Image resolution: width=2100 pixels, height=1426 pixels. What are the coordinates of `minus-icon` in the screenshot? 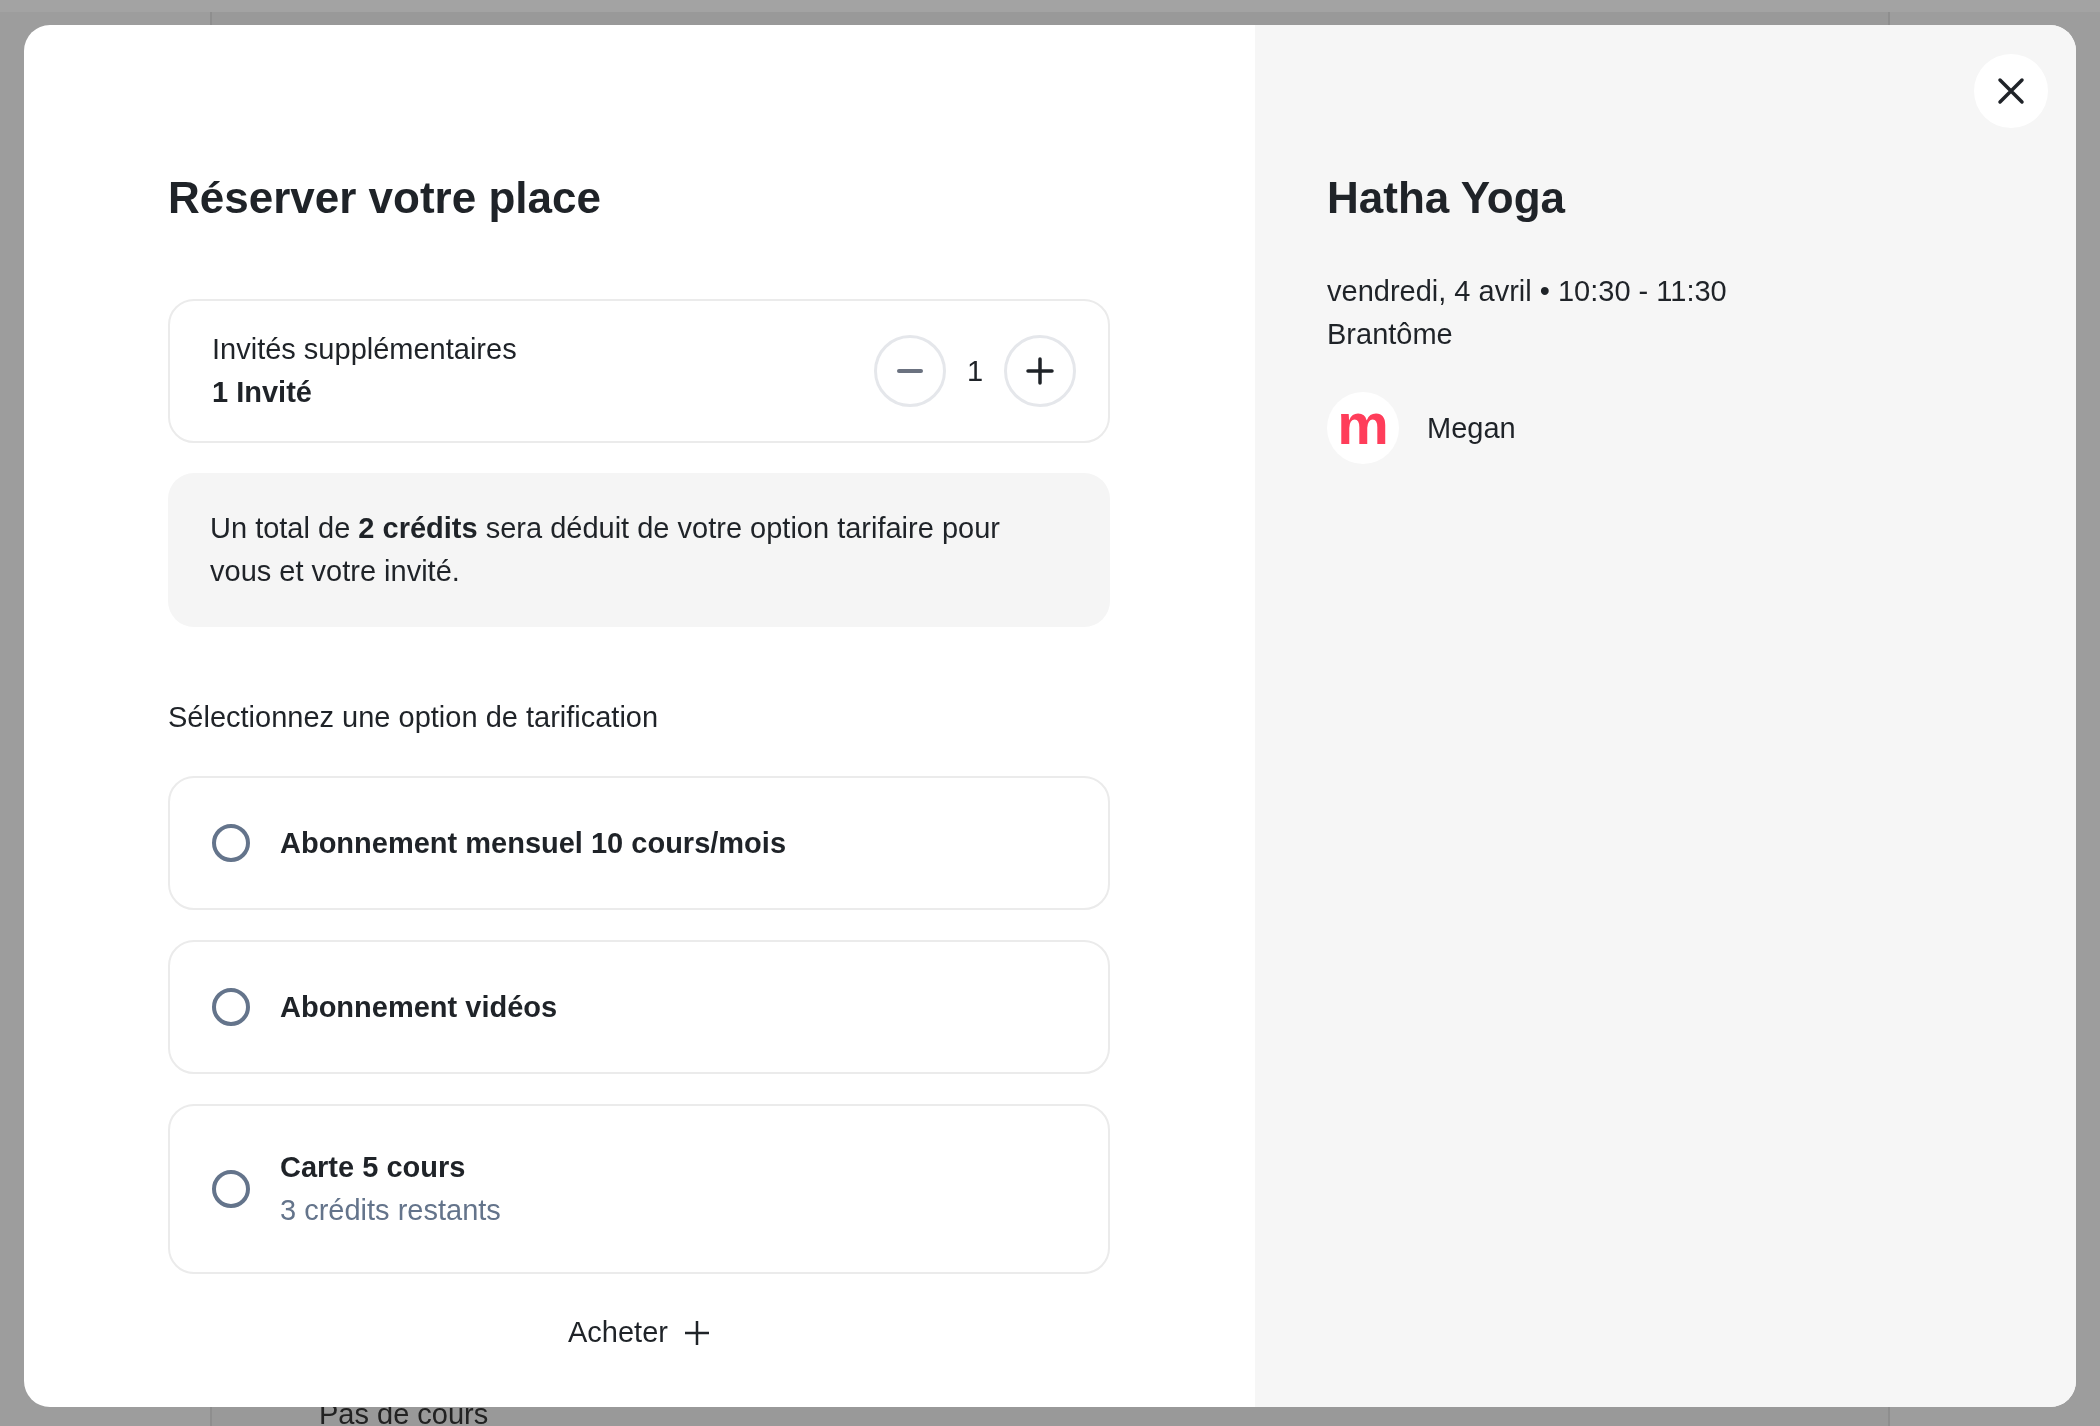 It's located at (910, 371).